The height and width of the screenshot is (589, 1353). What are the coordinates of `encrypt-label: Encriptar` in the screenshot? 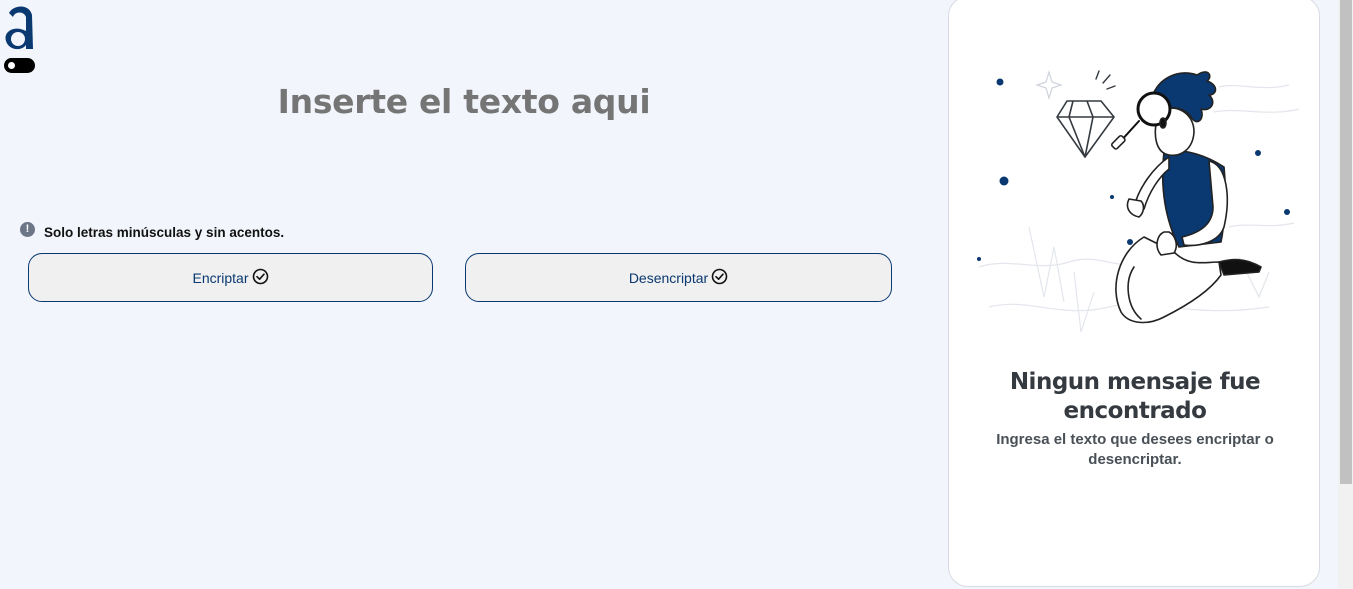 It's located at (220, 277).